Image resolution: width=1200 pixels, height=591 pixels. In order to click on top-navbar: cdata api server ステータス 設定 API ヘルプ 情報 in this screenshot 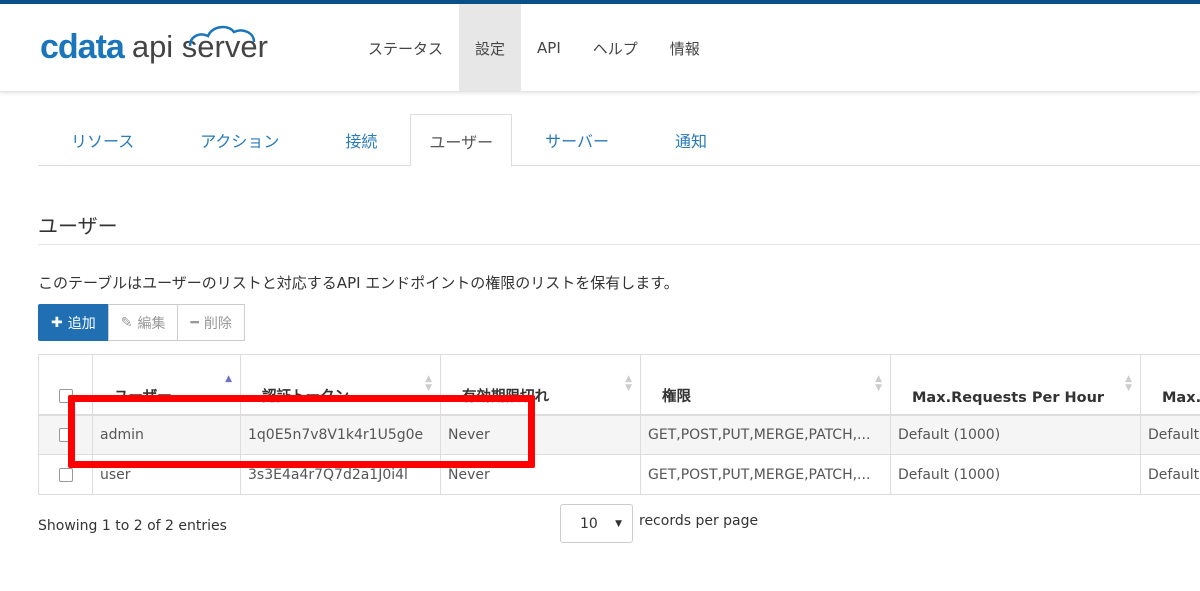, I will do `click(600, 48)`.